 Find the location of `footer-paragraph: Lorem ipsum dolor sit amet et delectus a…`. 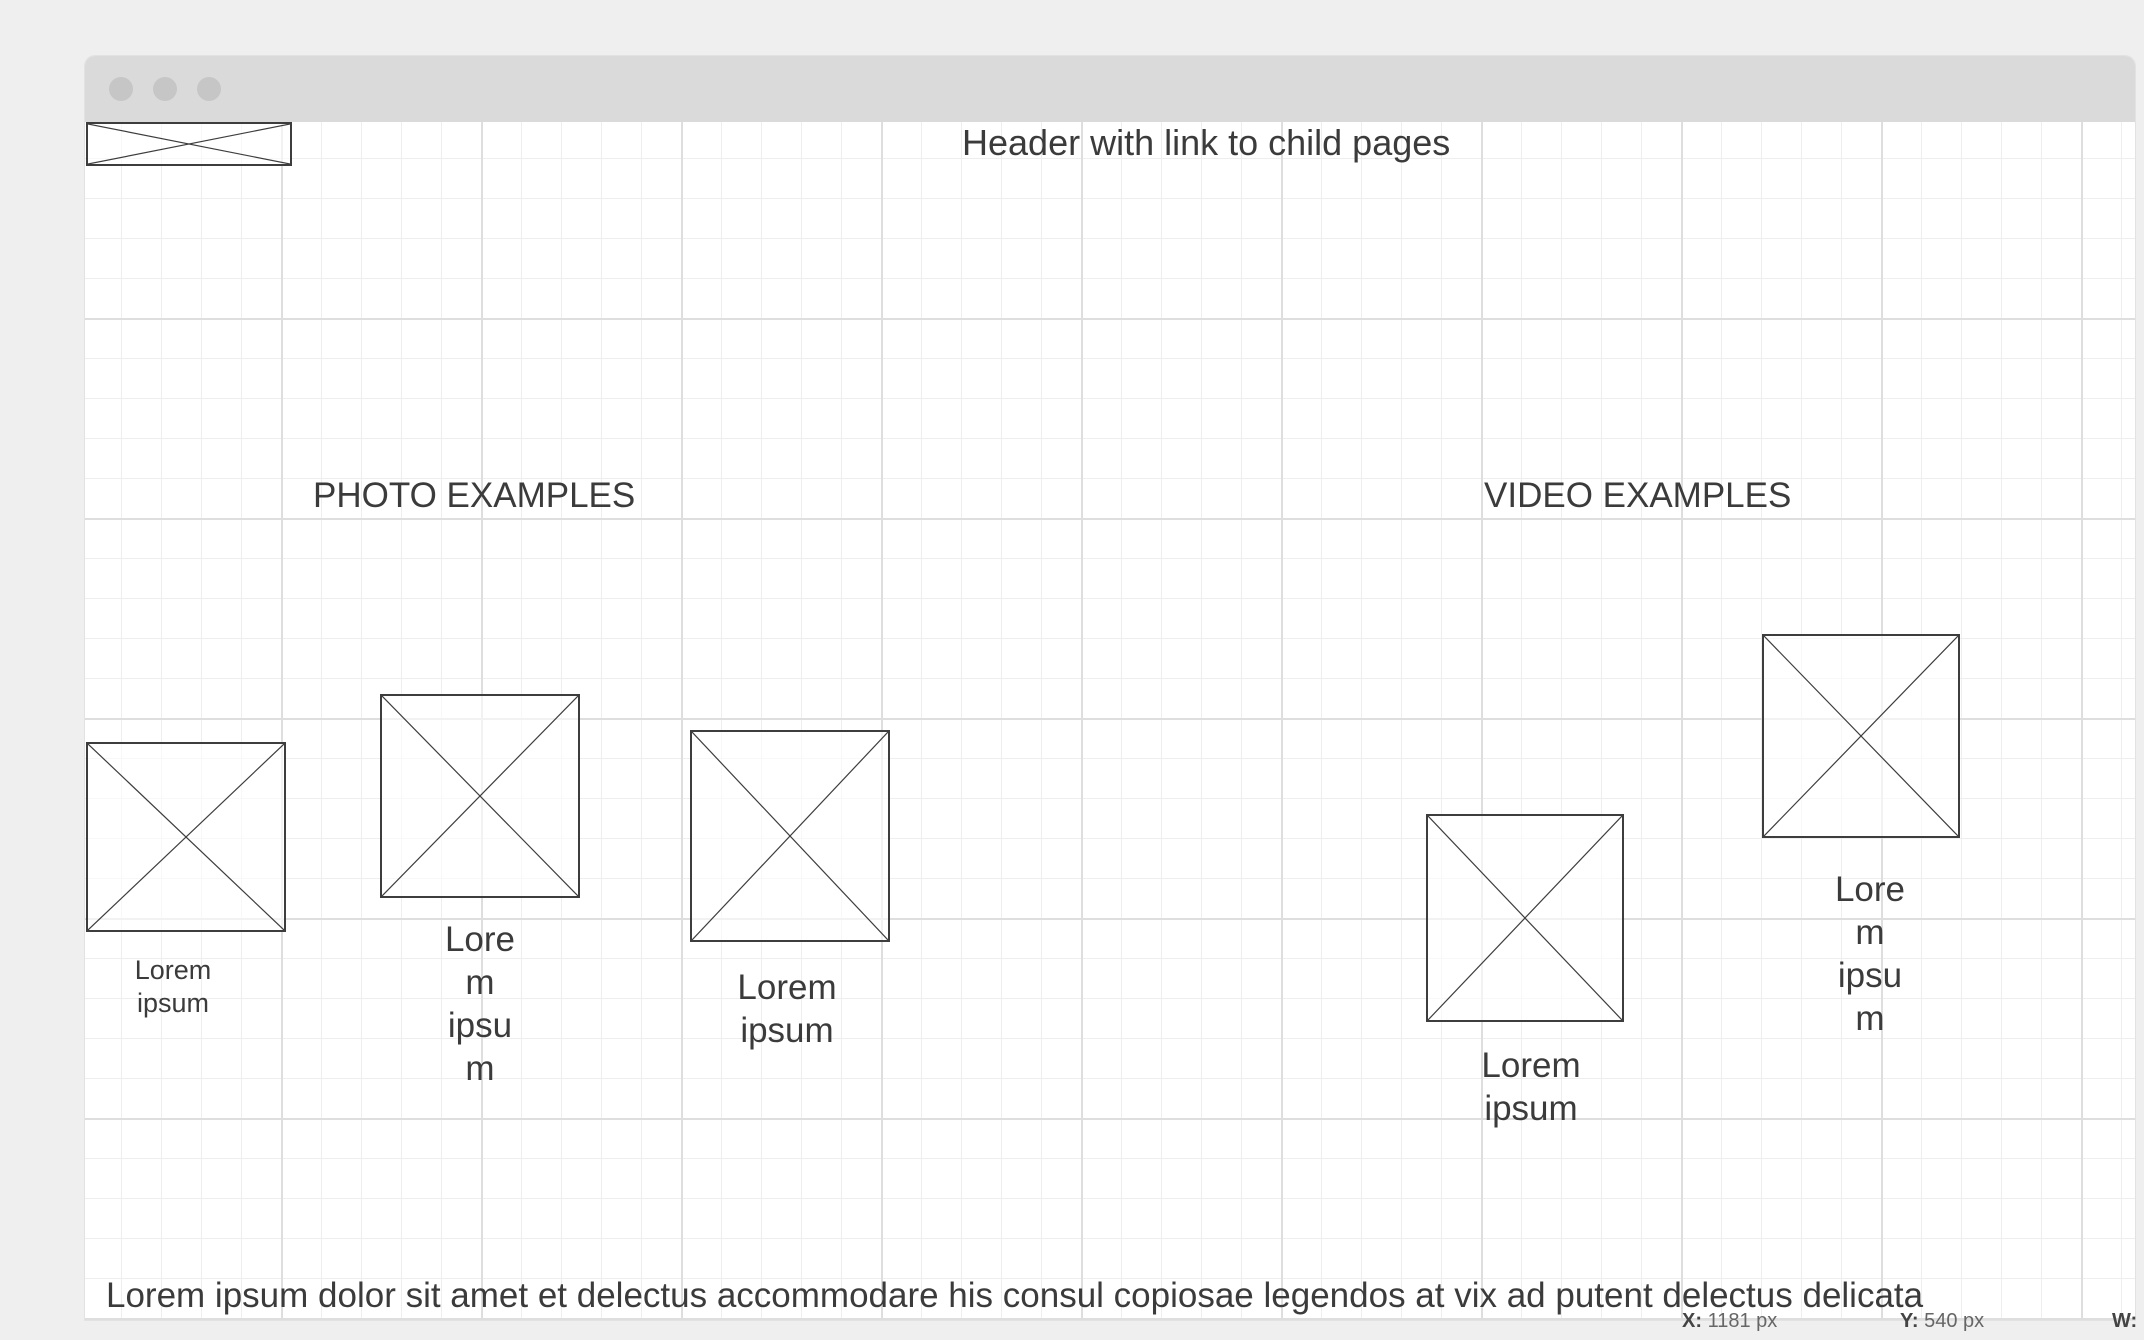

footer-paragraph: Lorem ipsum dolor sit amet et delectus a… is located at coordinates (1015, 1295).